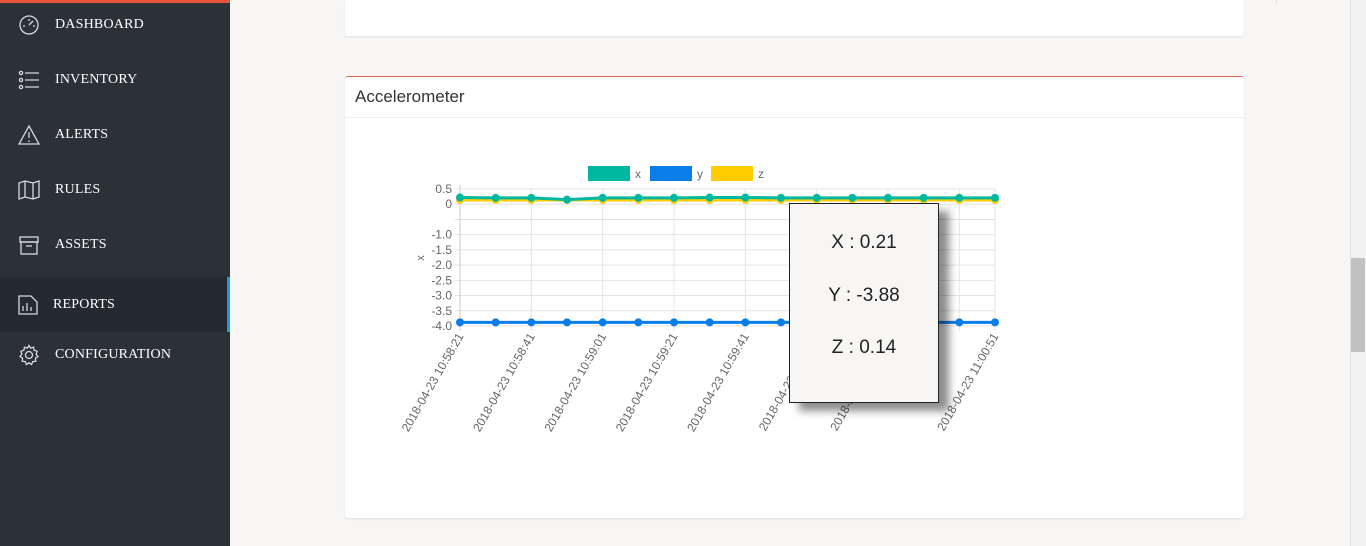 The image size is (1366, 546). Describe the element at coordinates (441, 250) in the screenshot. I see `y-tick-label: -1.5` at that location.